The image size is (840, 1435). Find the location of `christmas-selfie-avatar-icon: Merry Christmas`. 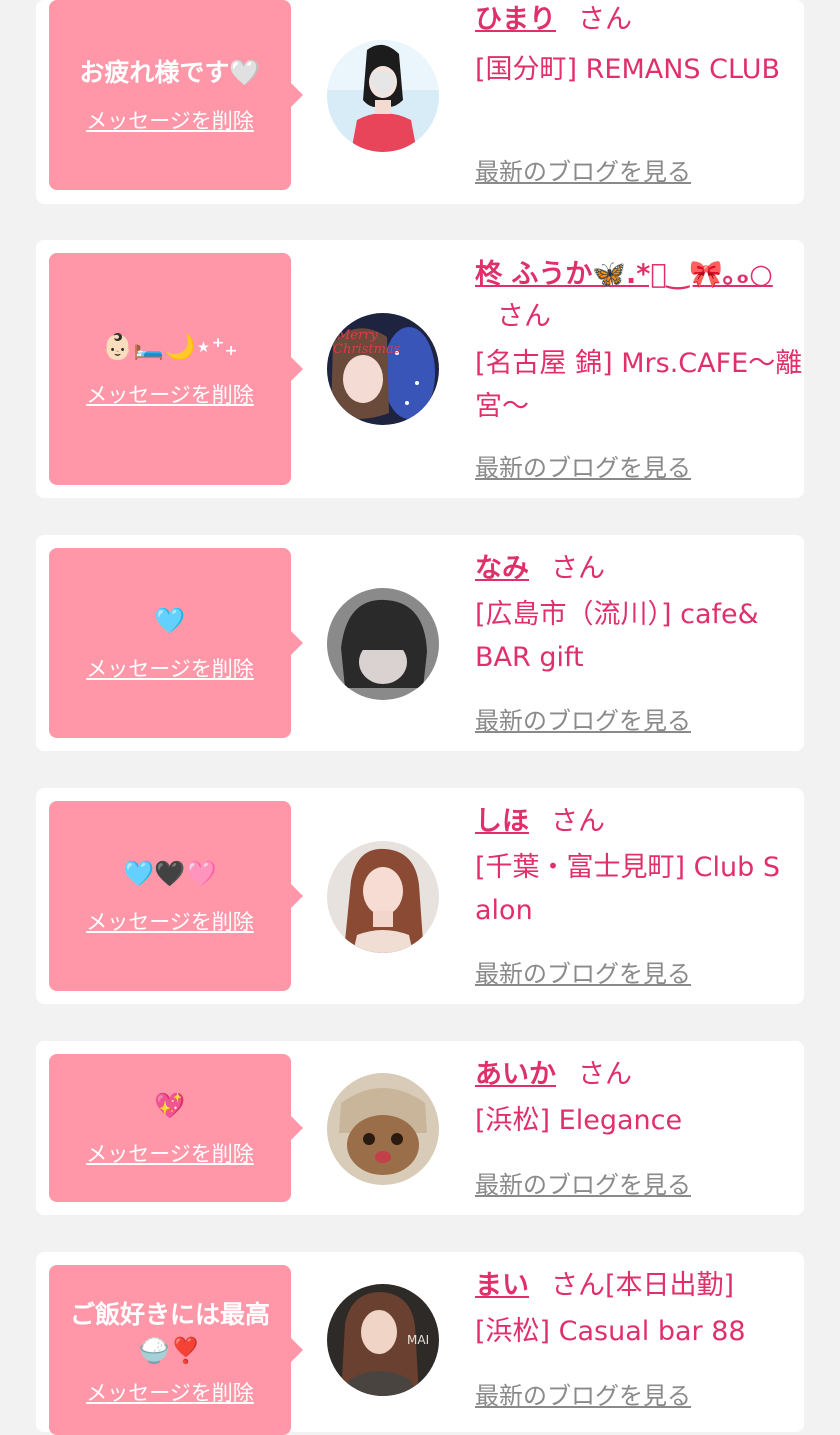

christmas-selfie-avatar-icon: Merry Christmas is located at coordinates (383, 369).